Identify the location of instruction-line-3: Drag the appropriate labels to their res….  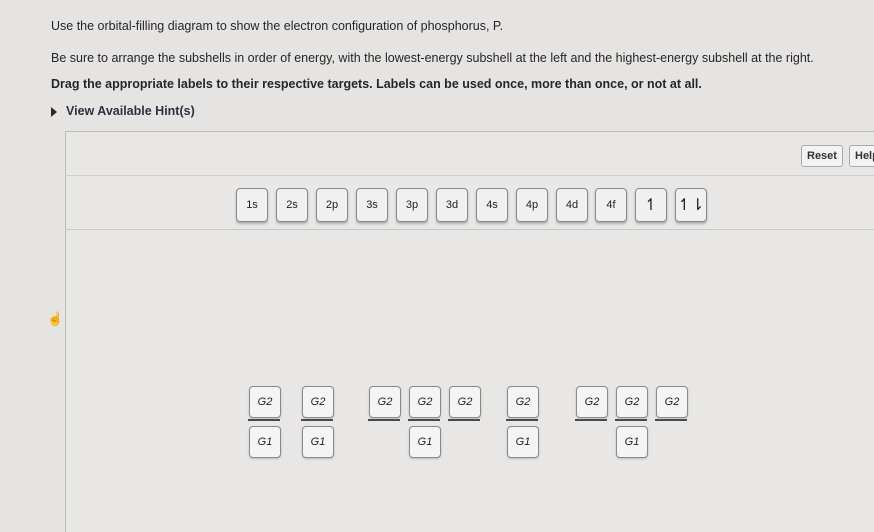
(376, 84).